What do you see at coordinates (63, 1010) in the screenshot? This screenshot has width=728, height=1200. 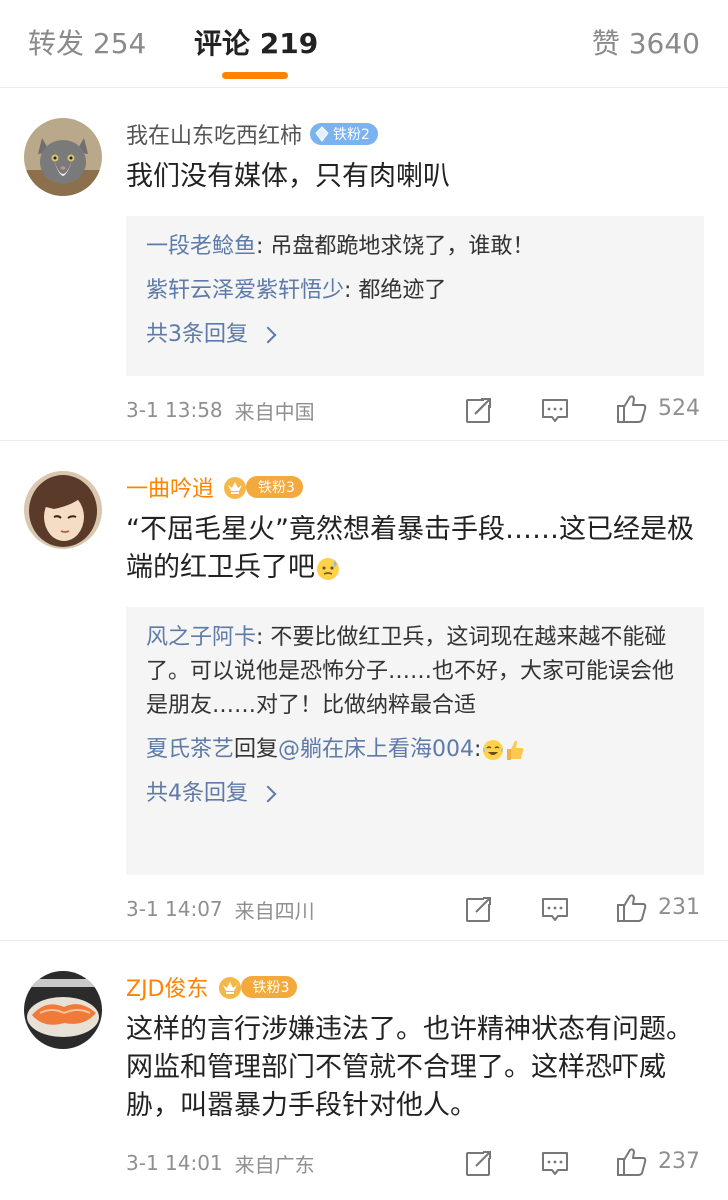 I see `salmon-food-avatar-icon` at bounding box center [63, 1010].